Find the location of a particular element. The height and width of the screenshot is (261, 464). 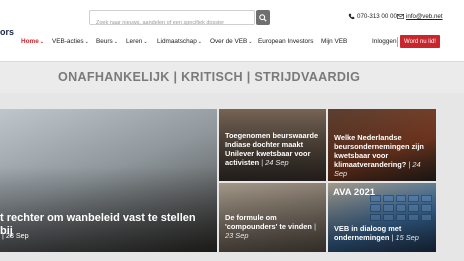

search-button is located at coordinates (263, 17).